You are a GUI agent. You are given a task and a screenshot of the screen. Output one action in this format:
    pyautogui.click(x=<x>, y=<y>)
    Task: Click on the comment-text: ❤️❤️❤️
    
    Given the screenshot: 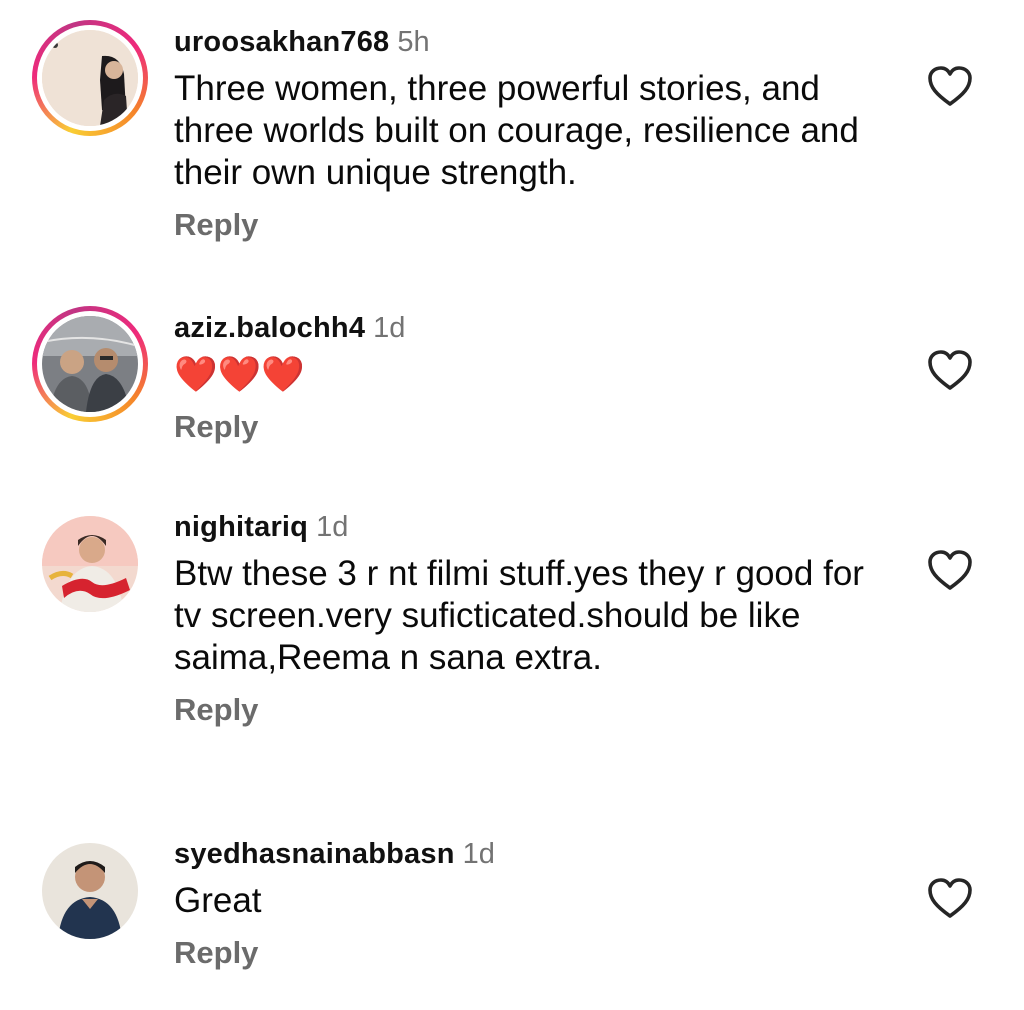 What is the action you would take?
    pyautogui.click(x=239, y=374)
    